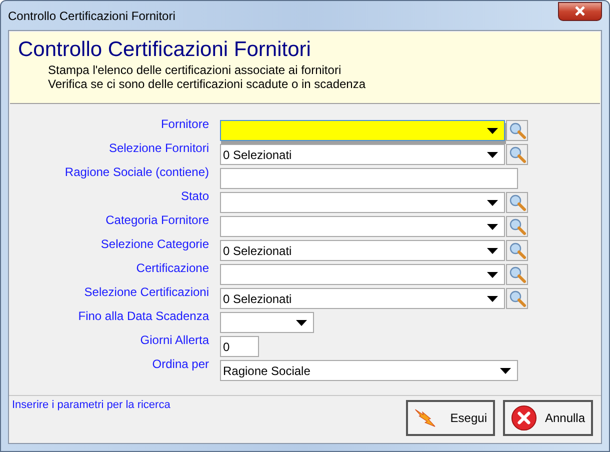  What do you see at coordinates (174, 340) in the screenshot?
I see `field-label: Giorni Allerta` at bounding box center [174, 340].